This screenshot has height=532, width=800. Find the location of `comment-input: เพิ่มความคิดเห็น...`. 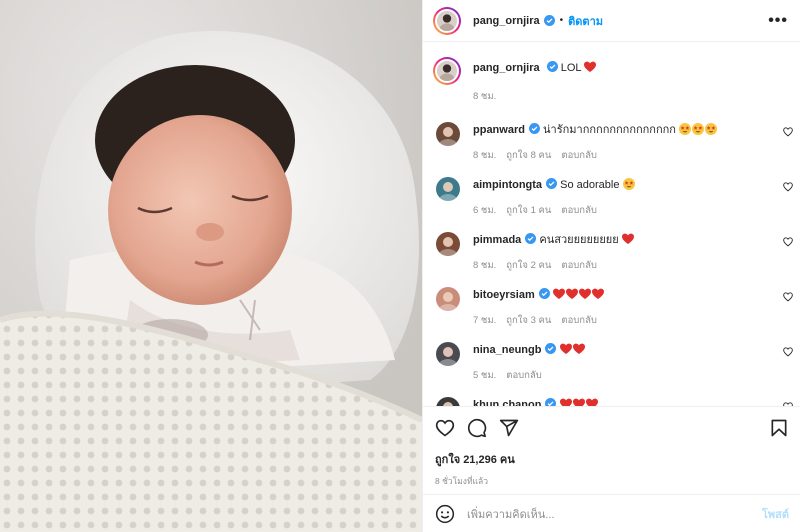

comment-input: เพิ่มความคิดเห็น... is located at coordinates (510, 514).